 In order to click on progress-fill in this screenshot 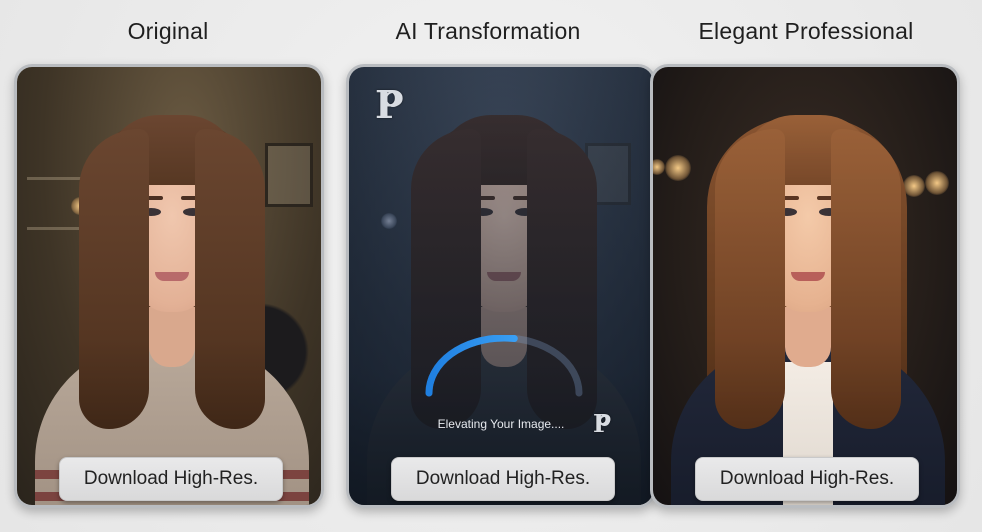, I will do `click(504, 366)`.